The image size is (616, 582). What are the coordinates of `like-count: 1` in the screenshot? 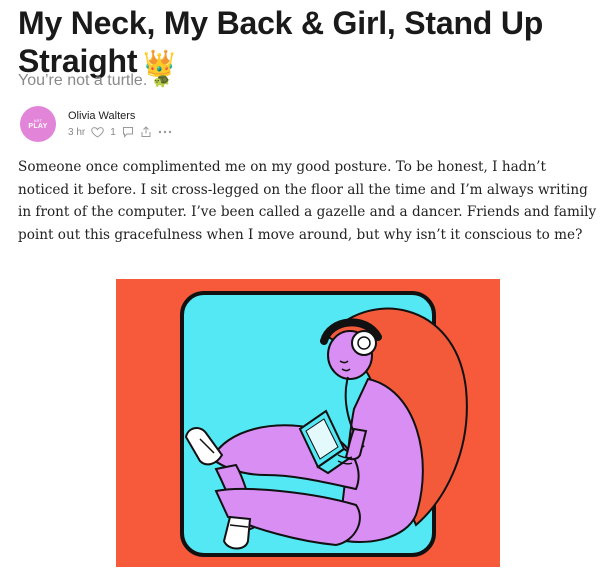 It's located at (113, 132).